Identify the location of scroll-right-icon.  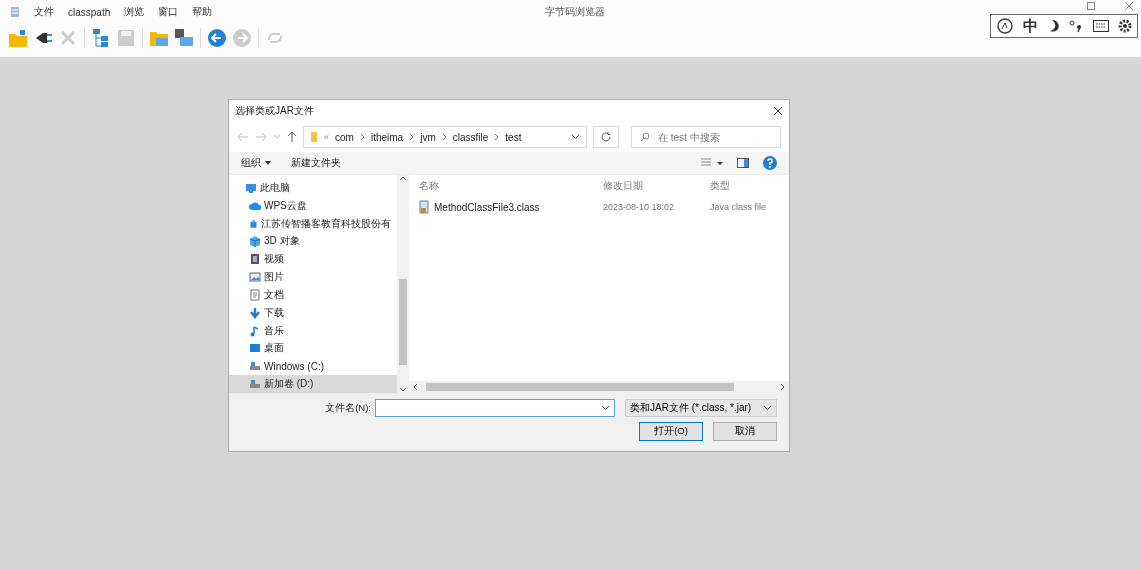
(783, 387).